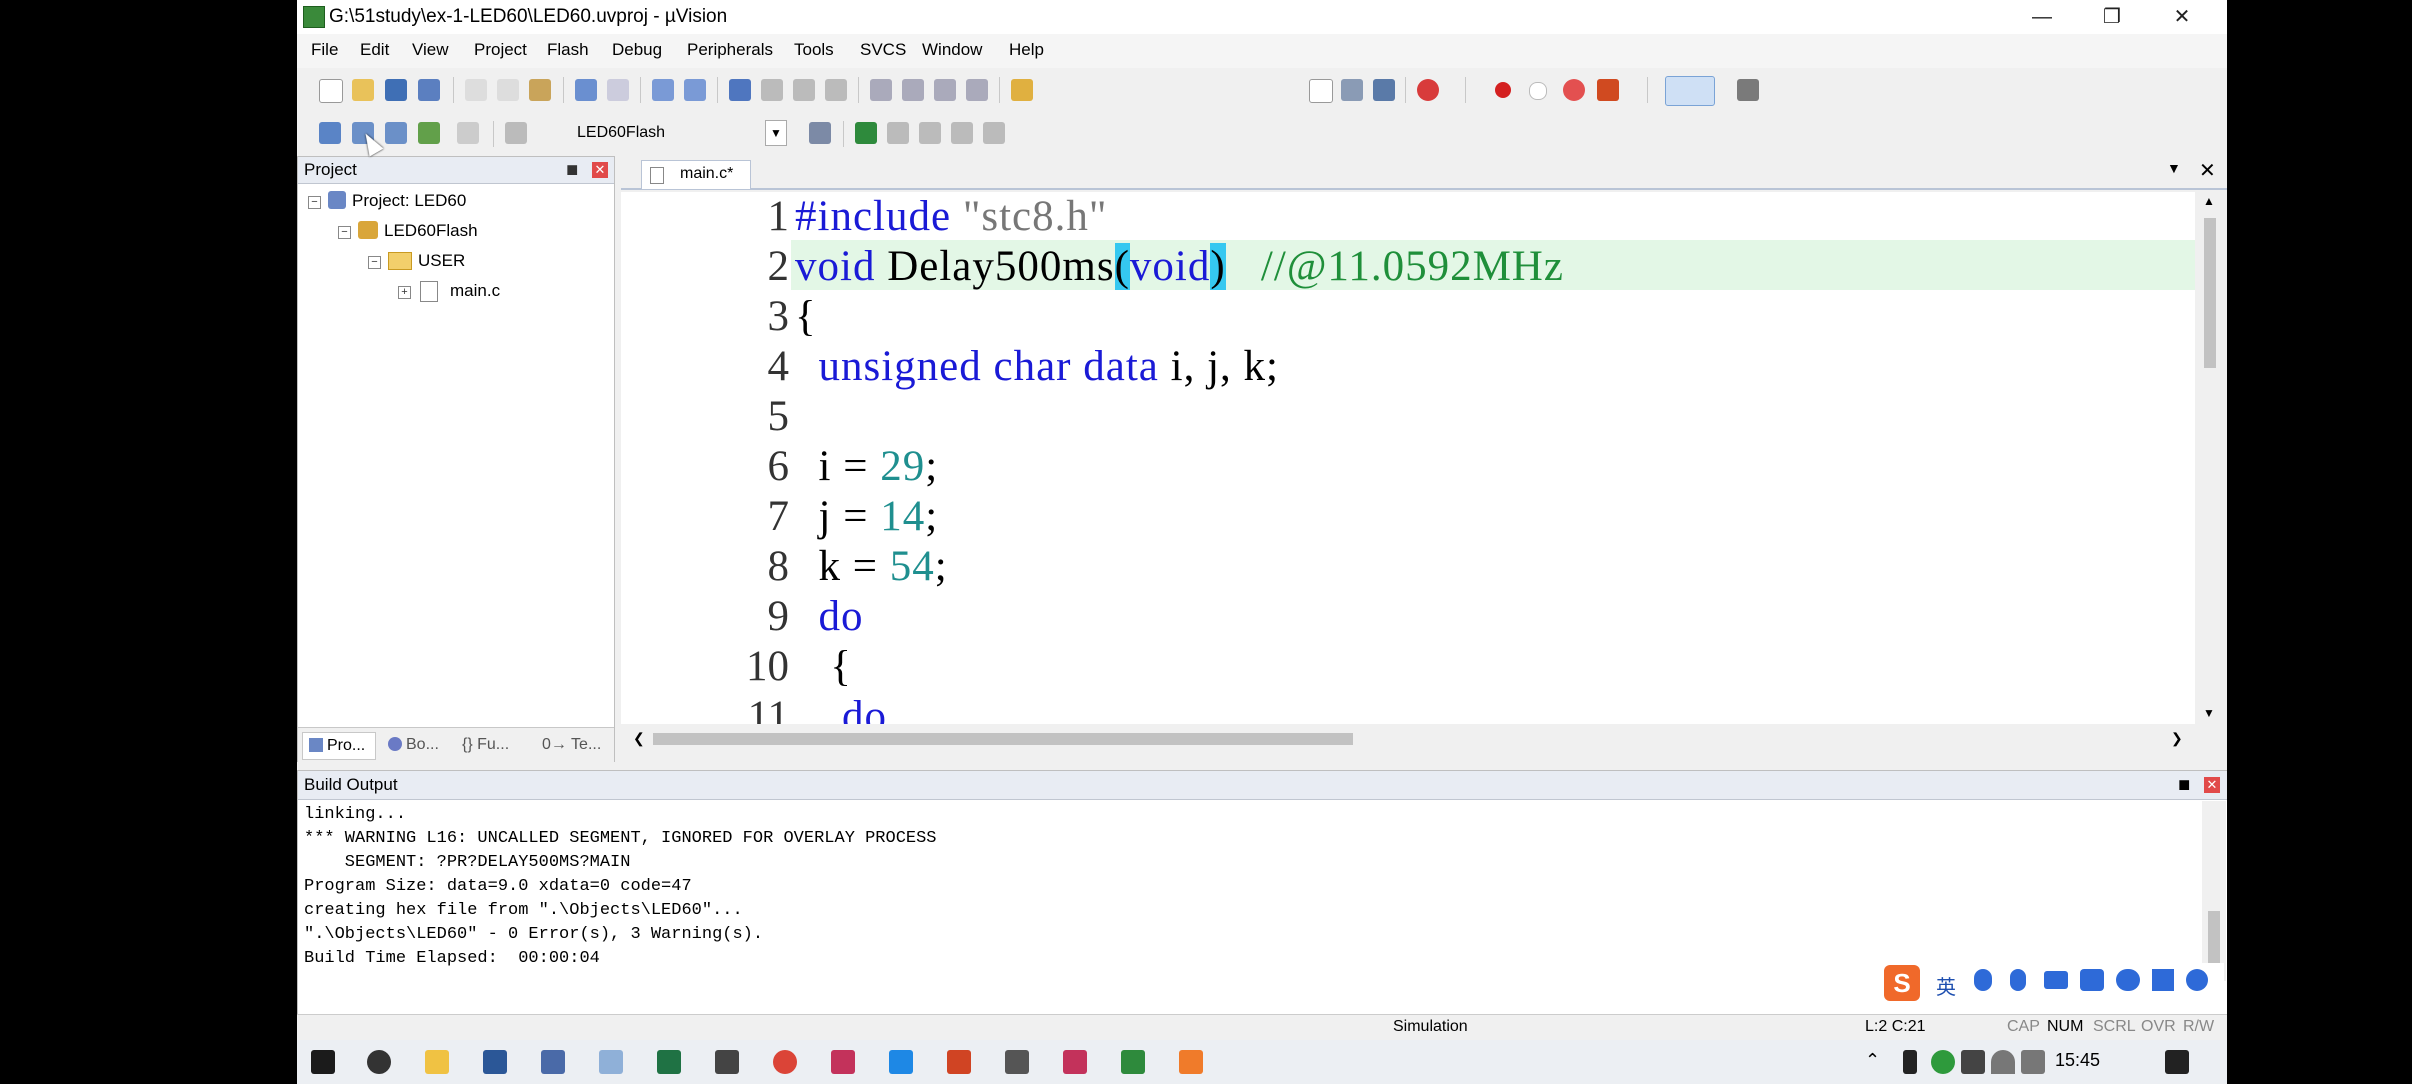 The width and height of the screenshot is (2412, 1084). What do you see at coordinates (2214, 891) in the screenshot?
I see `build-output-scrollbar` at bounding box center [2214, 891].